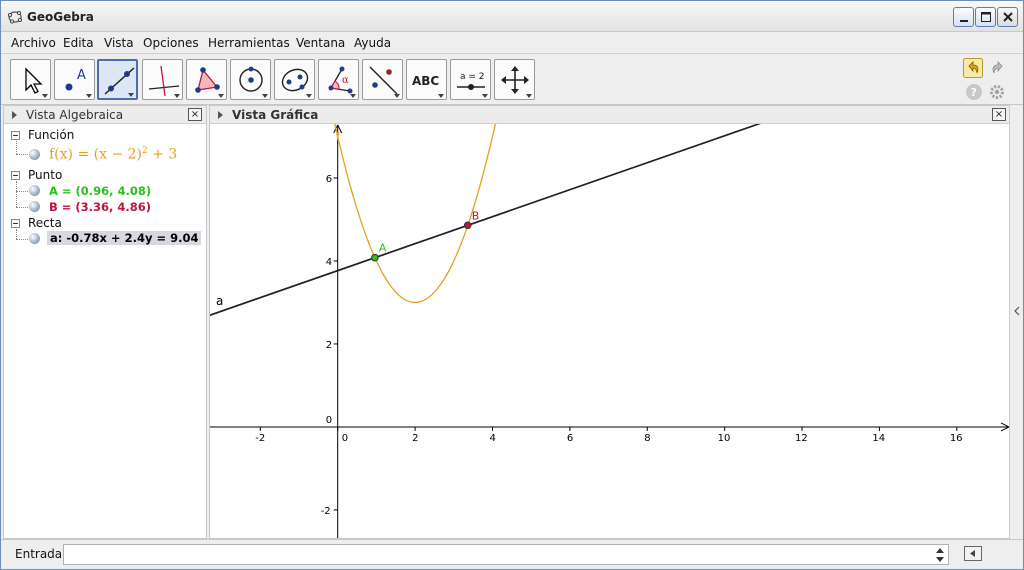 This screenshot has height=570, width=1024. What do you see at coordinates (162, 79) in the screenshot?
I see `perpendicular-tool-button` at bounding box center [162, 79].